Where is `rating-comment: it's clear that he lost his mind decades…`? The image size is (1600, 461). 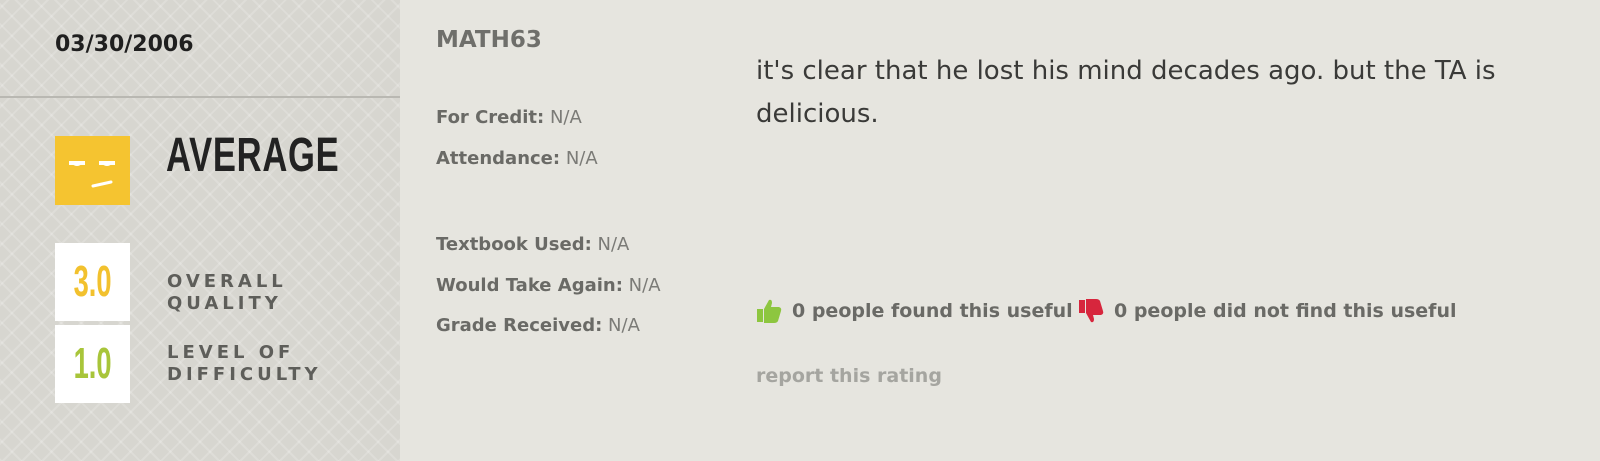 rating-comment: it's clear that he lost his mind decades… is located at coordinates (1126, 92).